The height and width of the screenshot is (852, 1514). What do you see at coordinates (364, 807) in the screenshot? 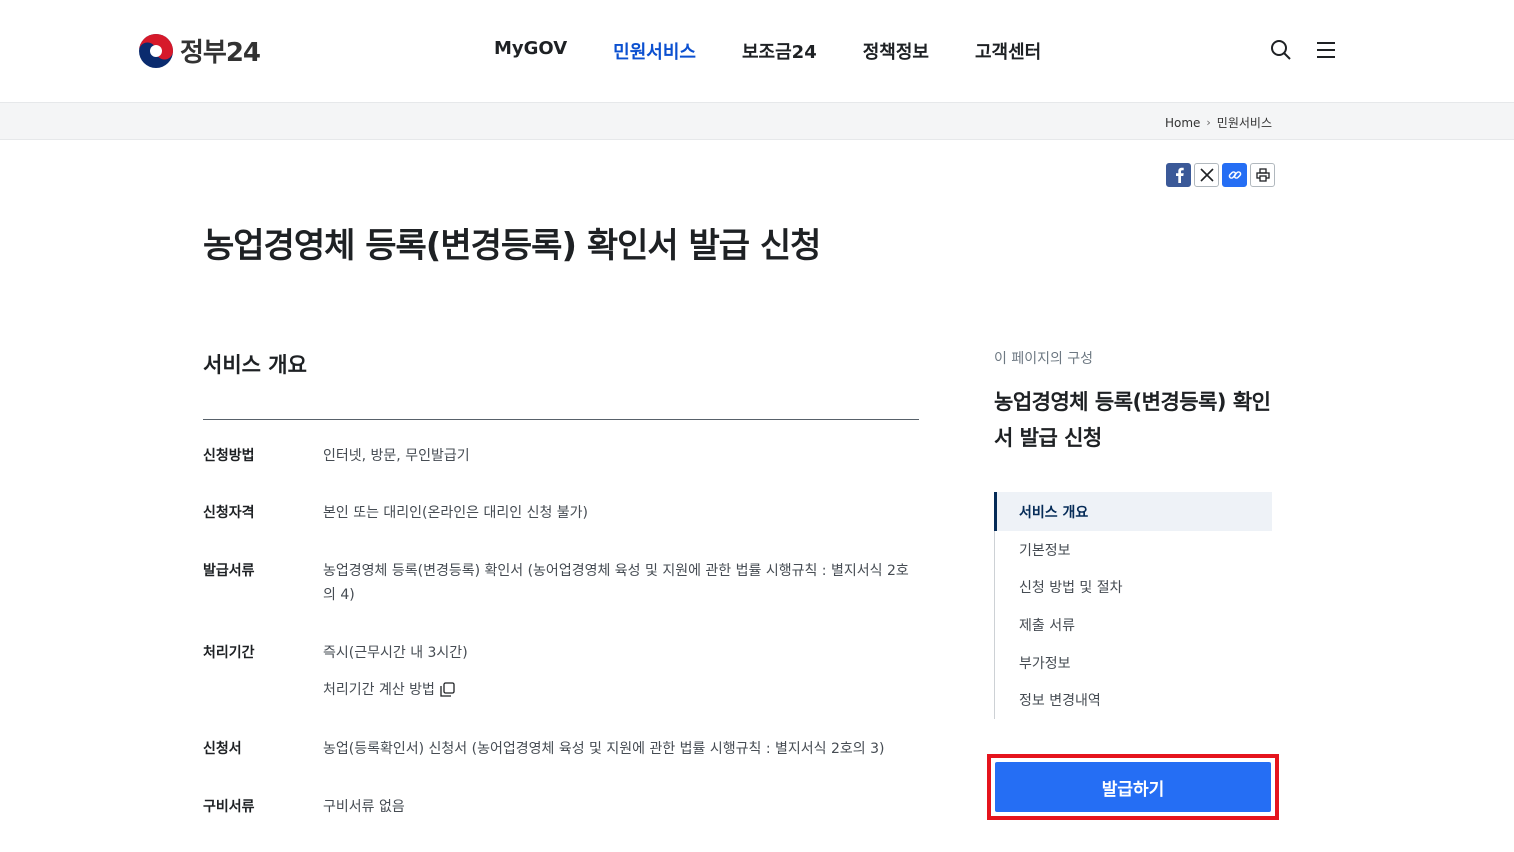
I see `info-value: 구비서류 없음` at bounding box center [364, 807].